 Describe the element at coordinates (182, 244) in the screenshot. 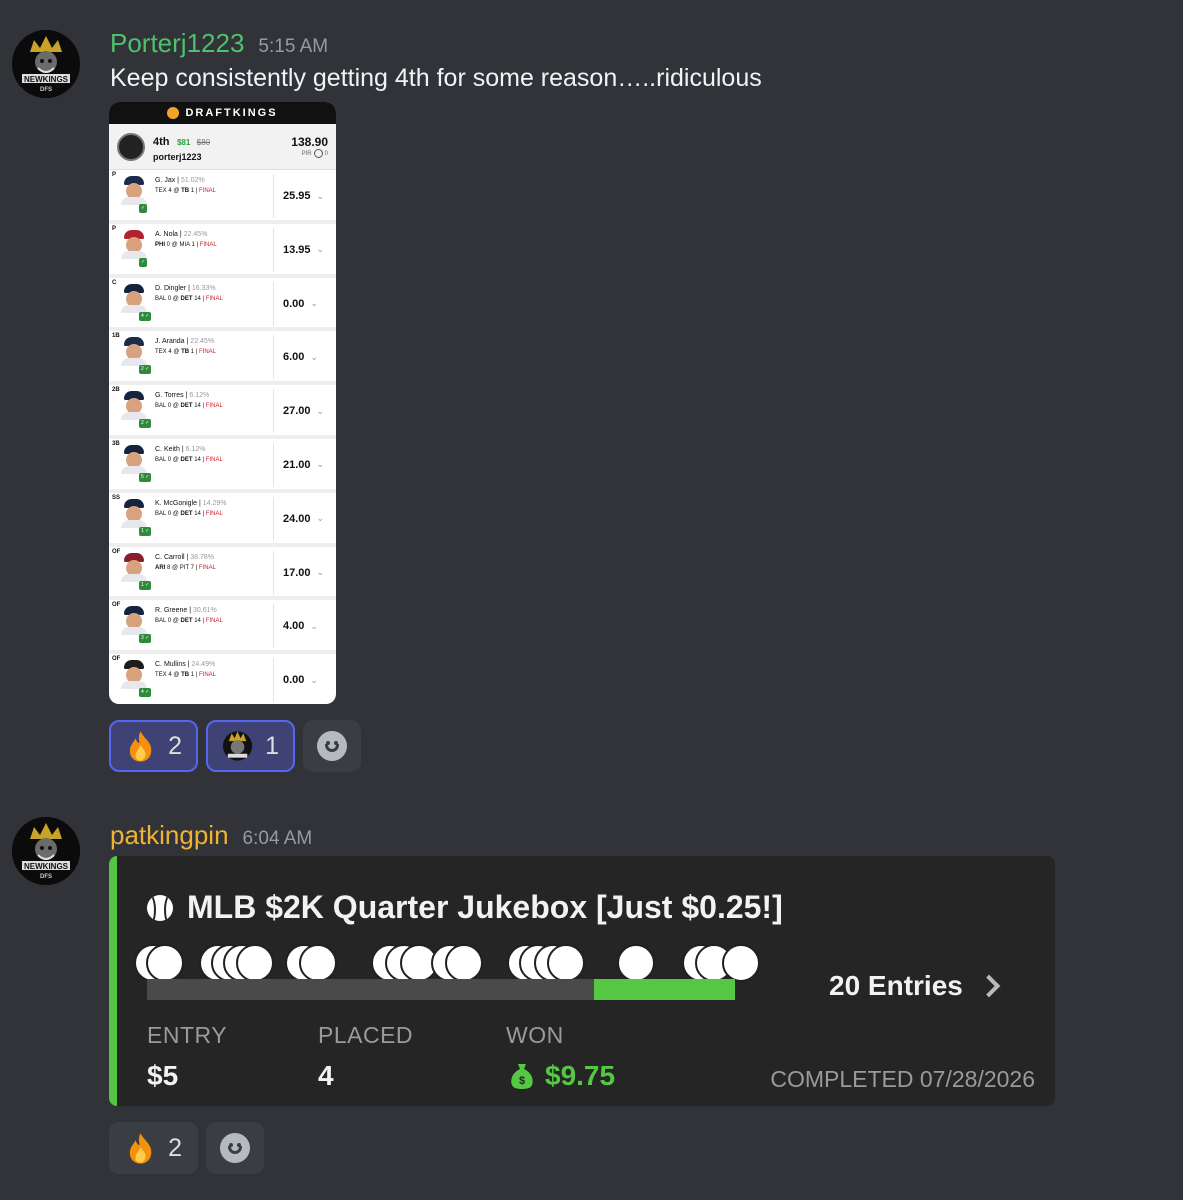

I see `game-post: 0 @ MIA 1 |` at that location.